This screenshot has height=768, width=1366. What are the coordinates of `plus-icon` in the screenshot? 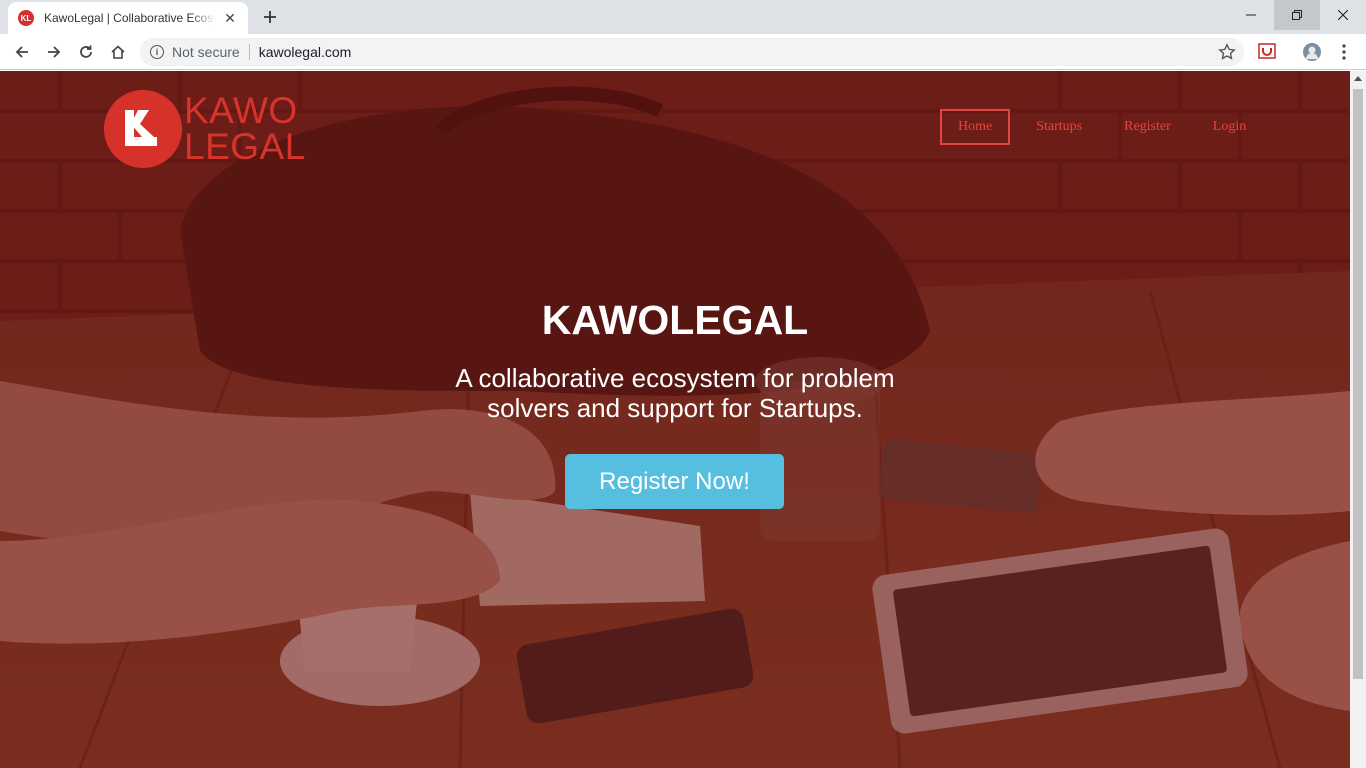 It's located at (270, 17).